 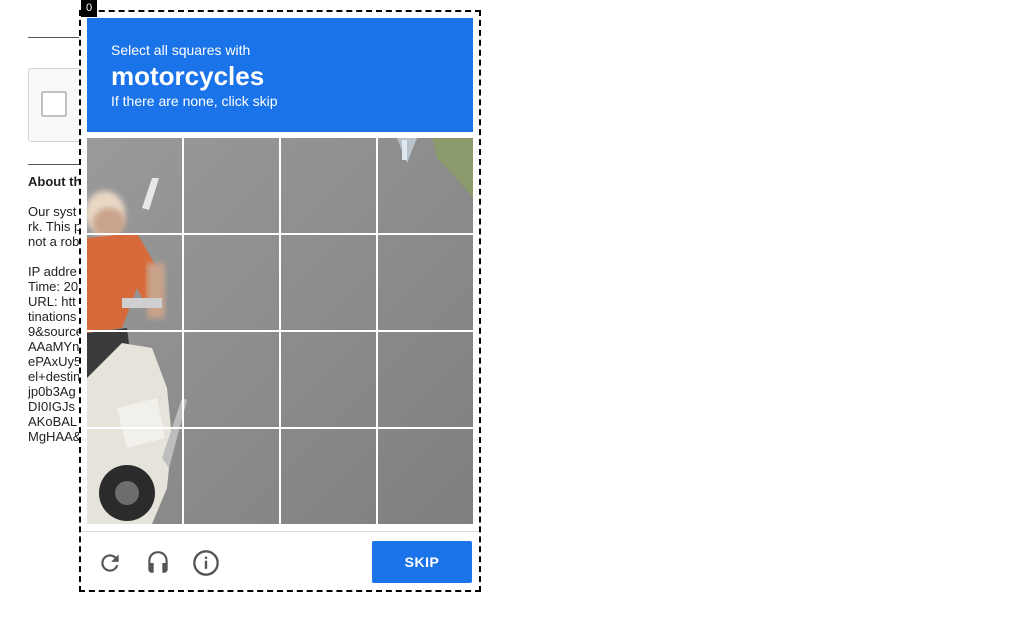 What do you see at coordinates (52, 316) in the screenshot?
I see `info-line: tinations` at bounding box center [52, 316].